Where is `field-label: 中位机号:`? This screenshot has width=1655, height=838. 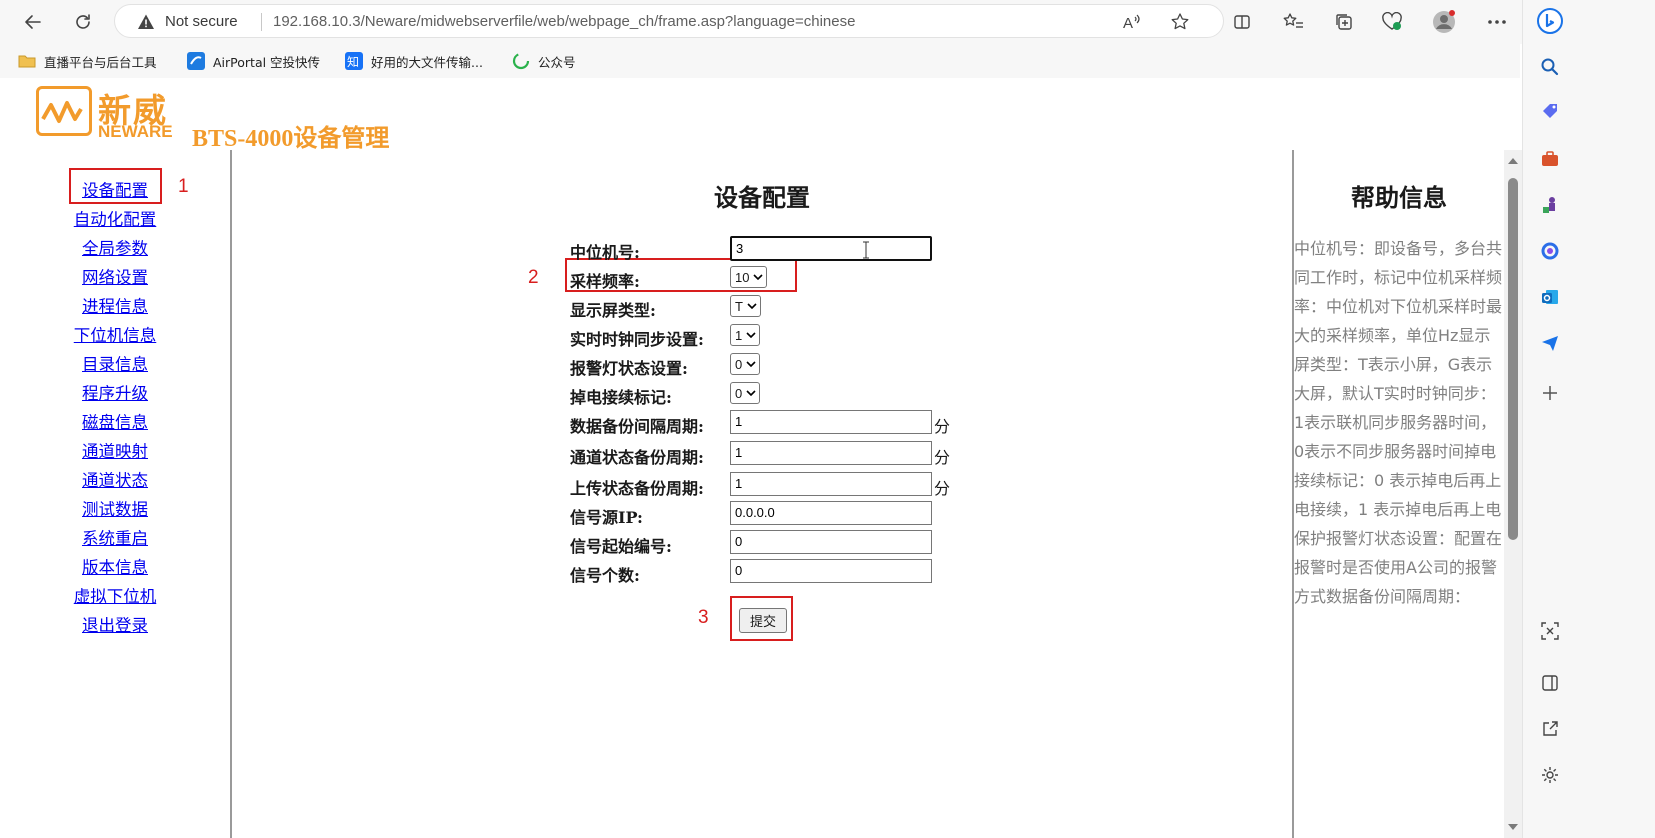 field-label: 中位机号: is located at coordinates (605, 252).